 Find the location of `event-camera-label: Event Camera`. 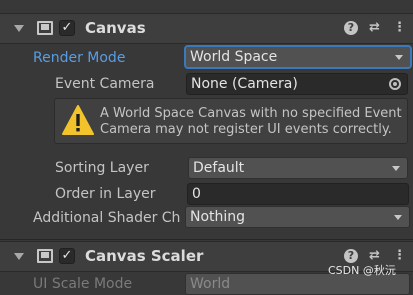

event-camera-label: Event Camera is located at coordinates (105, 84).